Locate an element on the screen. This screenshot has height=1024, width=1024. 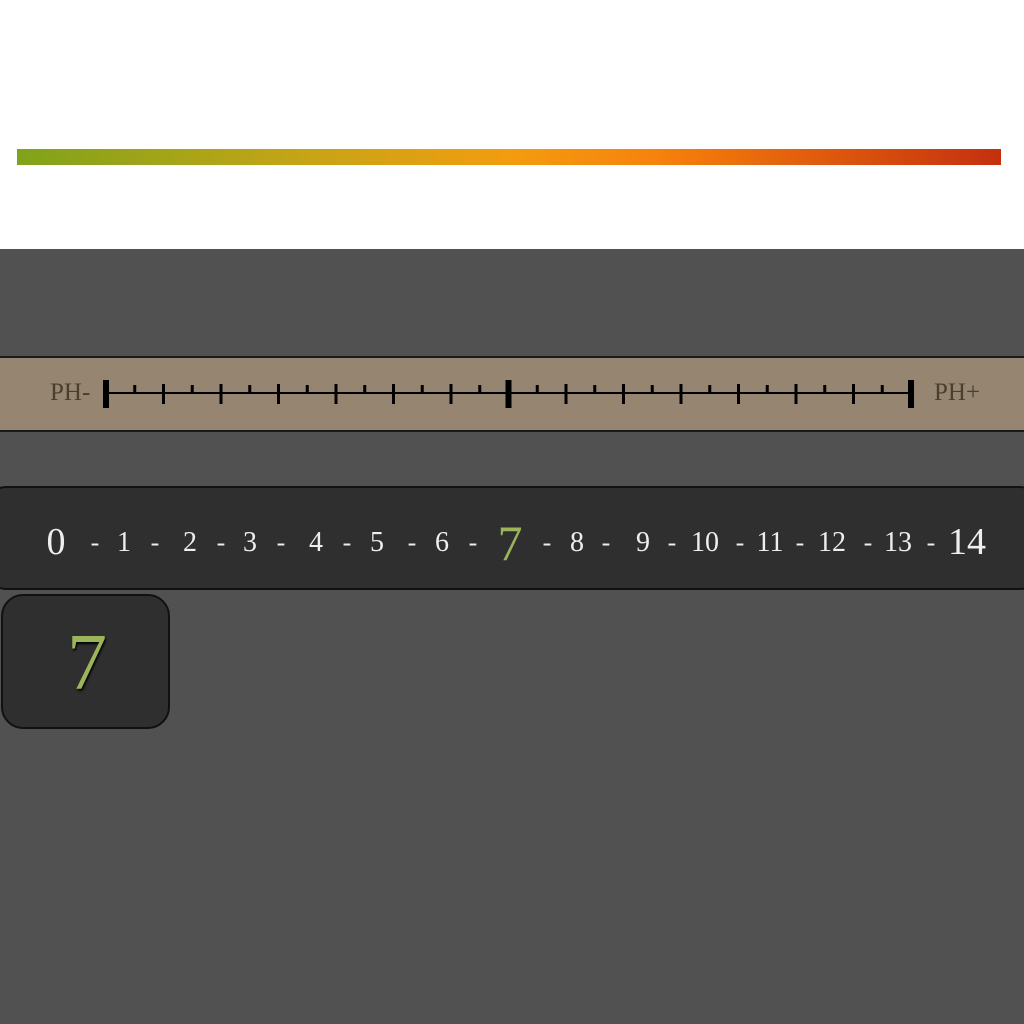
ph-scale-value-2: 2 is located at coordinates (190, 543).